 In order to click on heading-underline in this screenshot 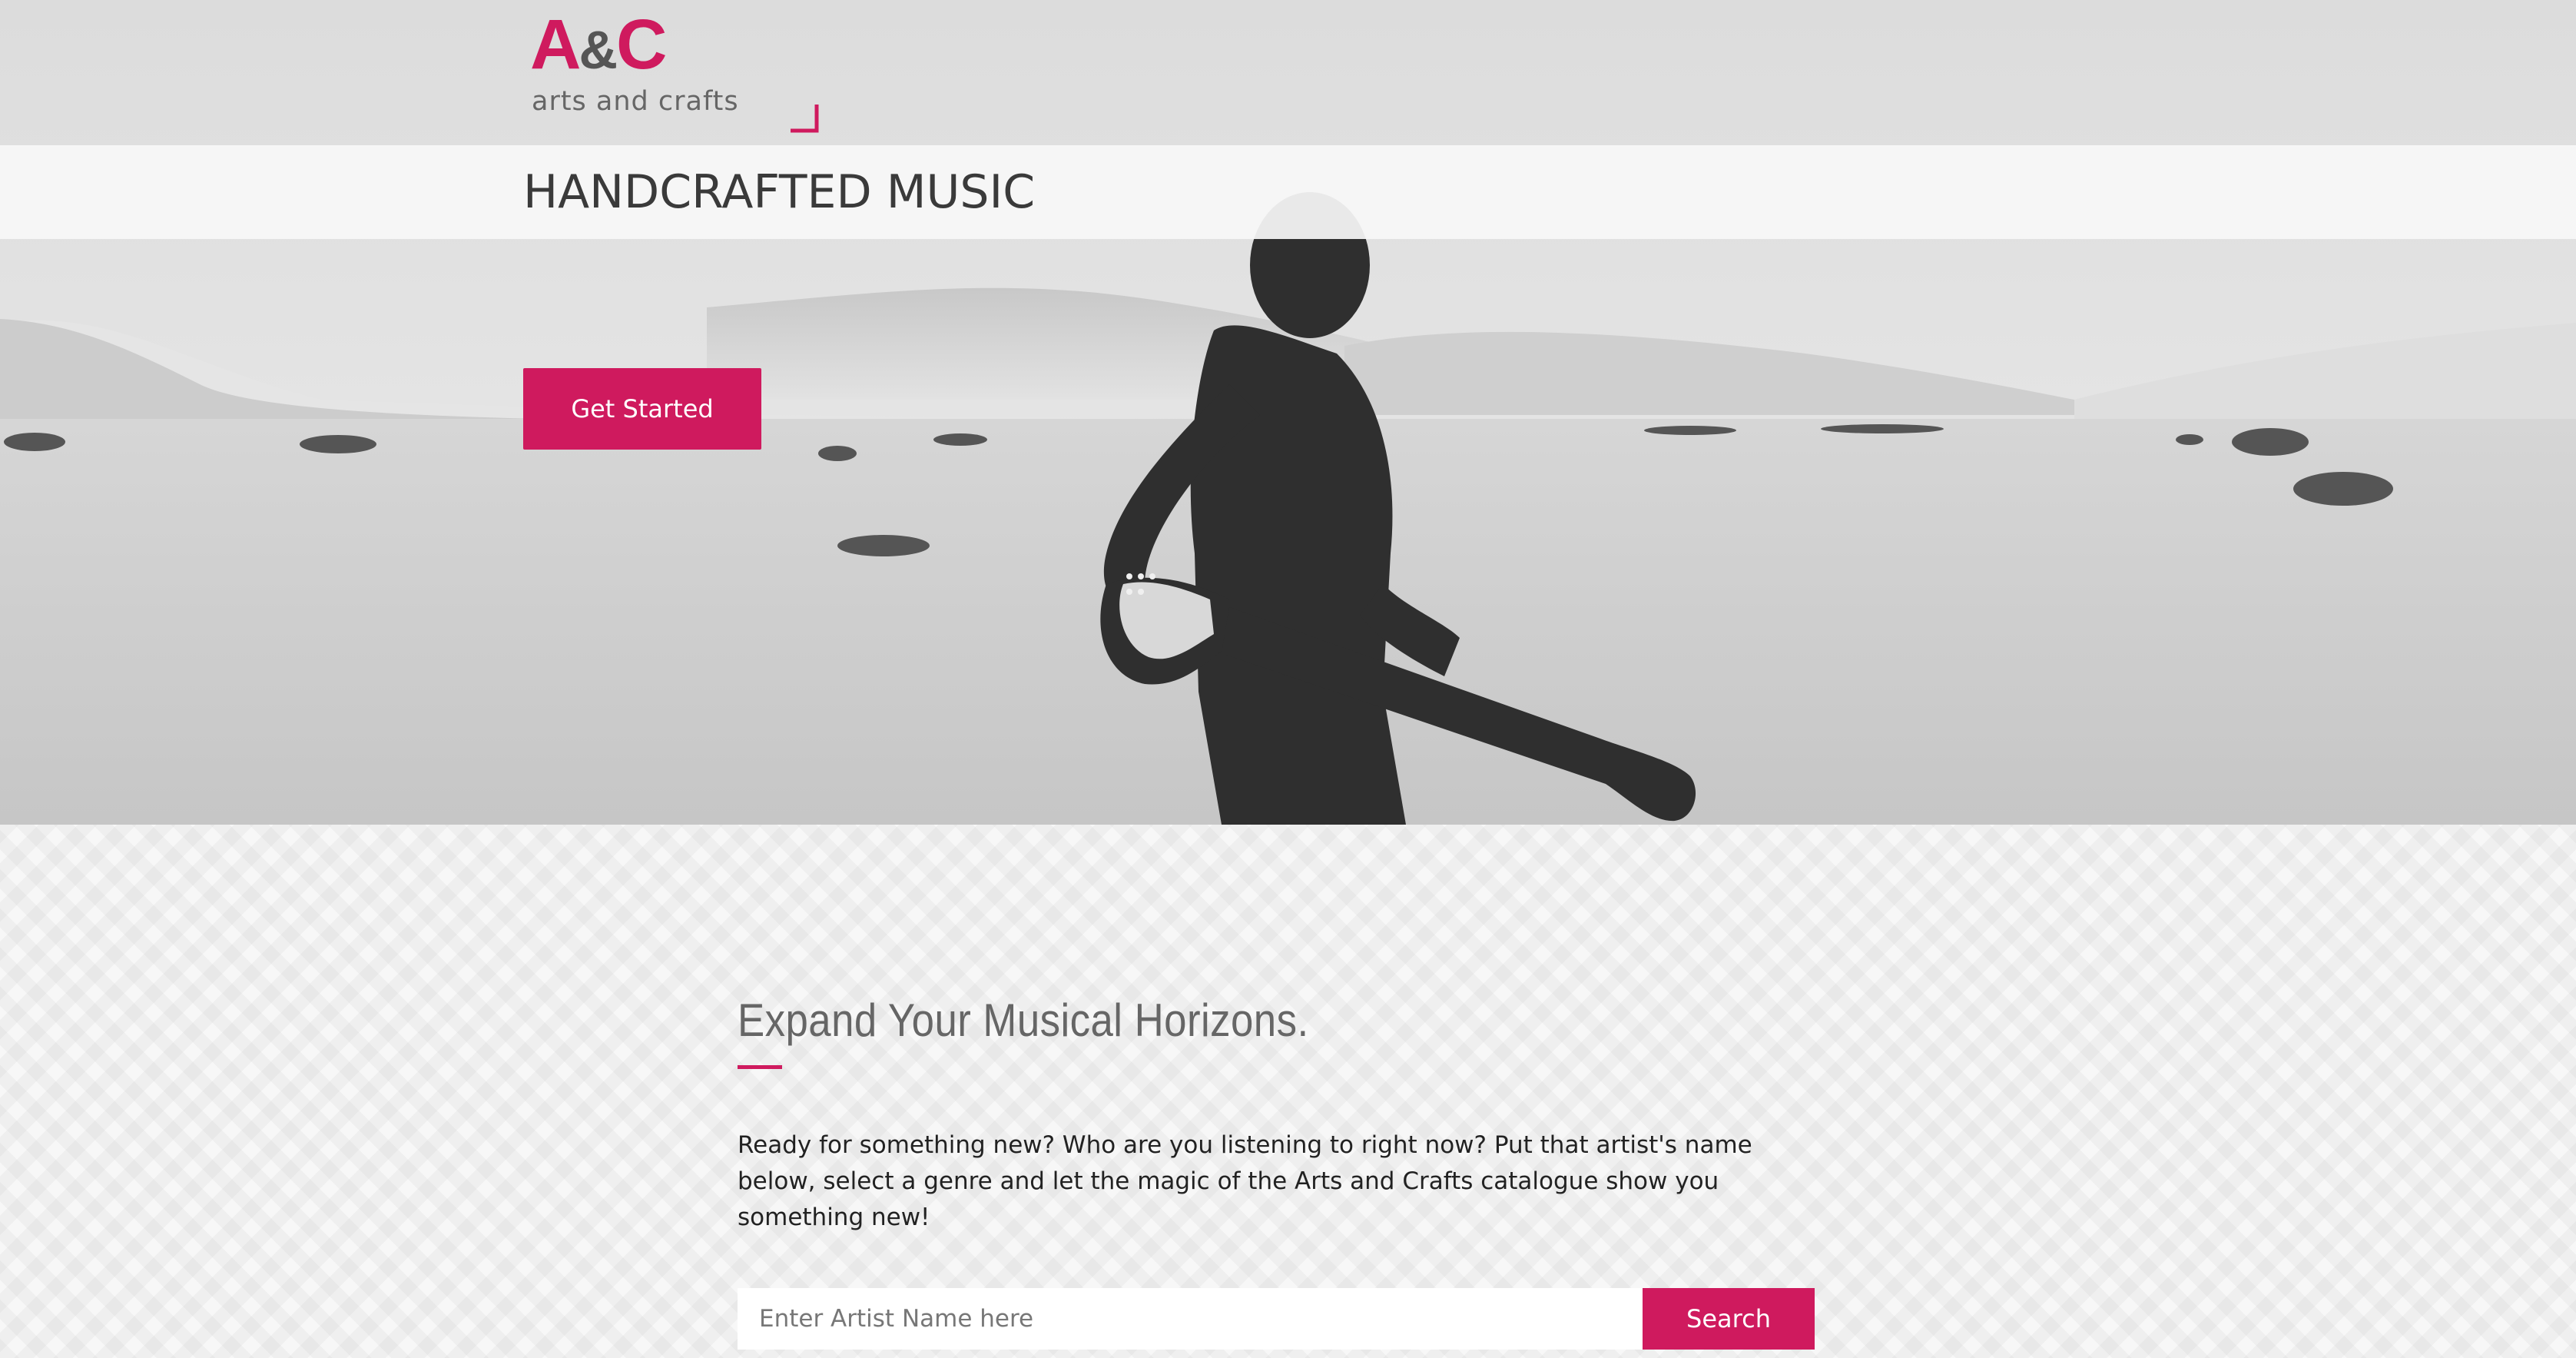, I will do `click(760, 1067)`.